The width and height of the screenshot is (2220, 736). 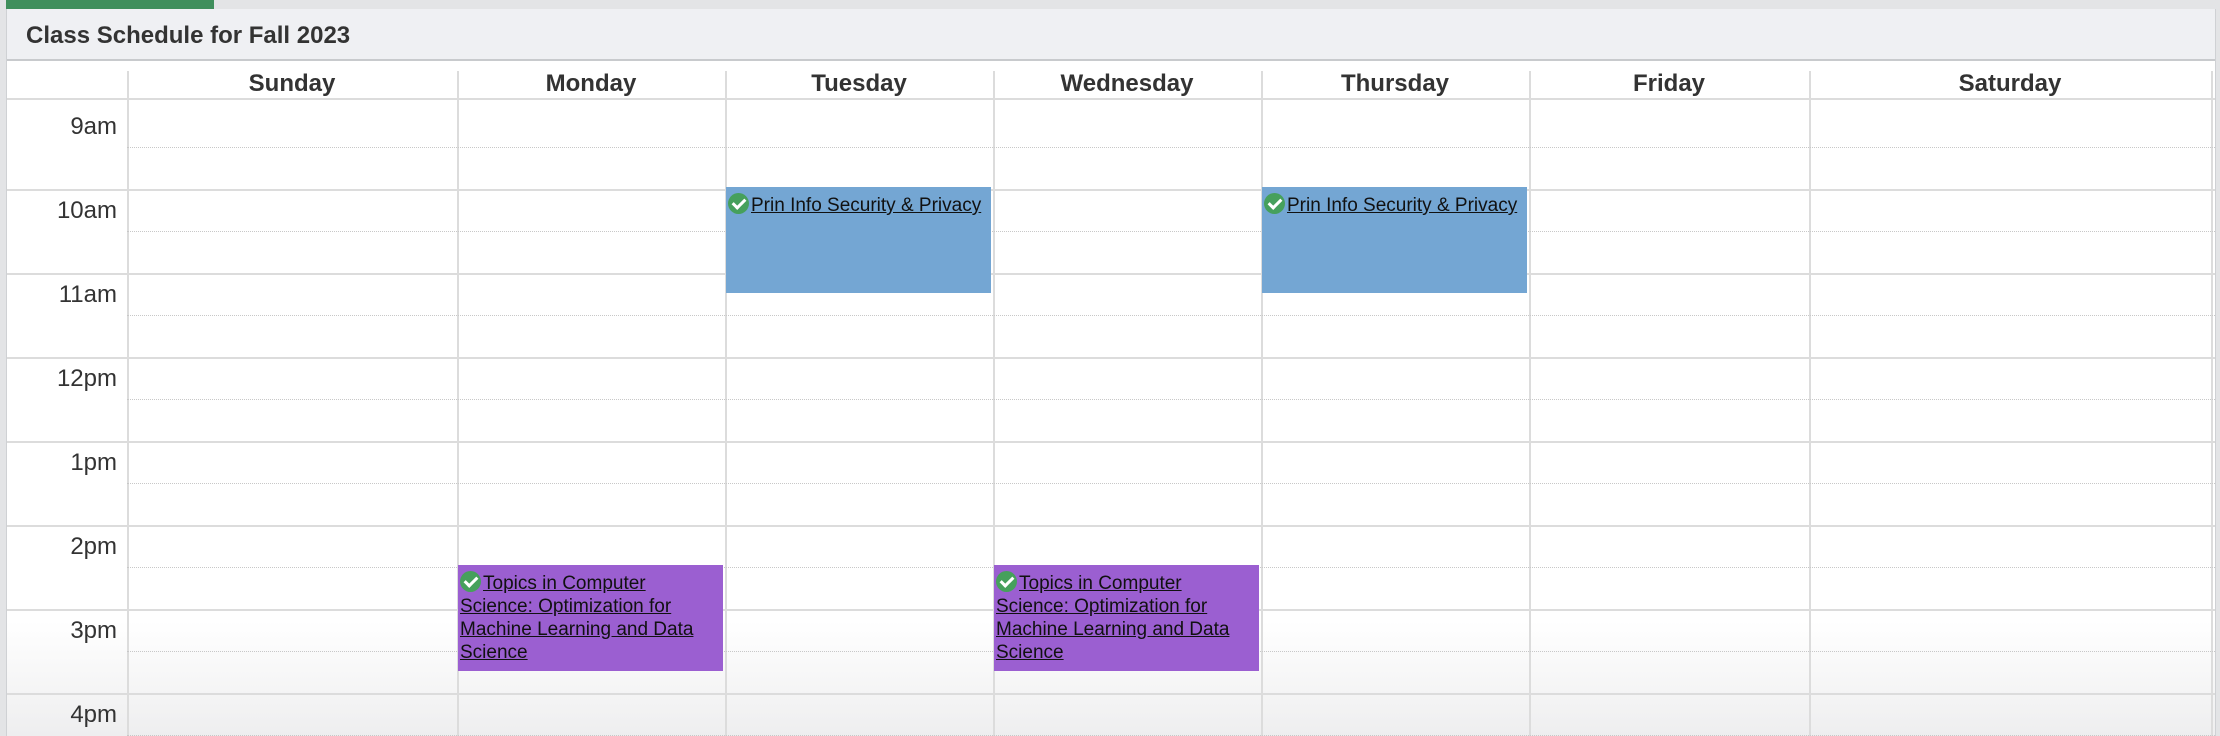 What do you see at coordinates (1394, 240) in the screenshot?
I see `class-event-thursday: Prin Info Security & Privacy` at bounding box center [1394, 240].